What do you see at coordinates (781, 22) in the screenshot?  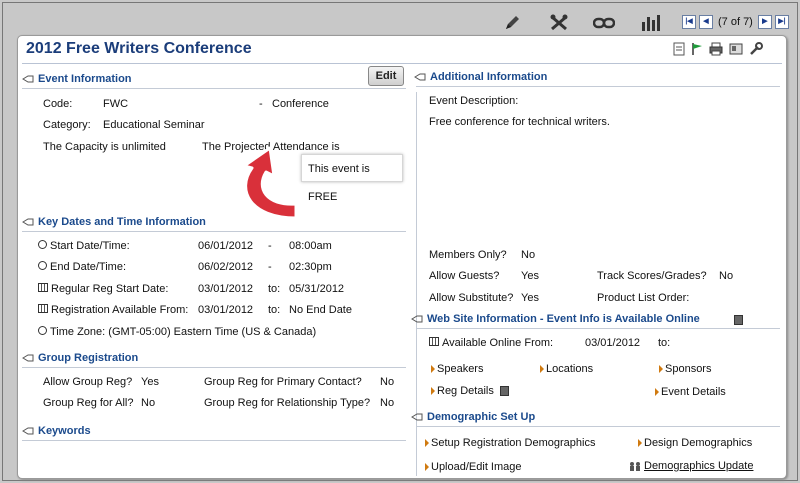 I see `last-record-button: ▶|` at bounding box center [781, 22].